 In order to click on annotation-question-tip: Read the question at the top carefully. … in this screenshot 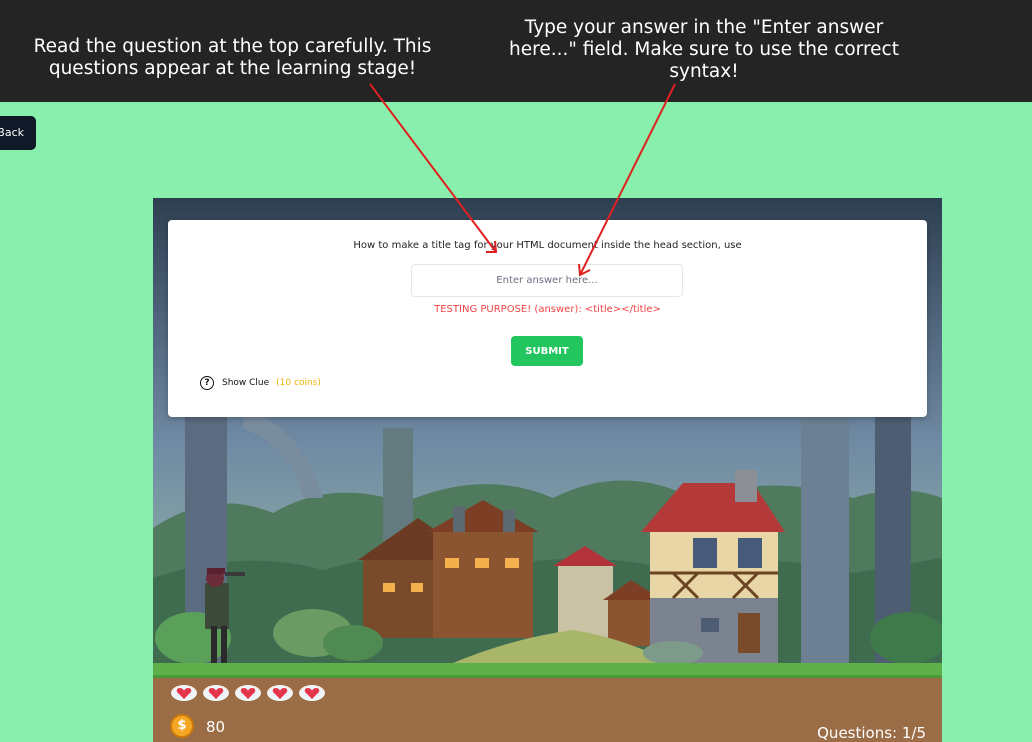, I will do `click(232, 57)`.